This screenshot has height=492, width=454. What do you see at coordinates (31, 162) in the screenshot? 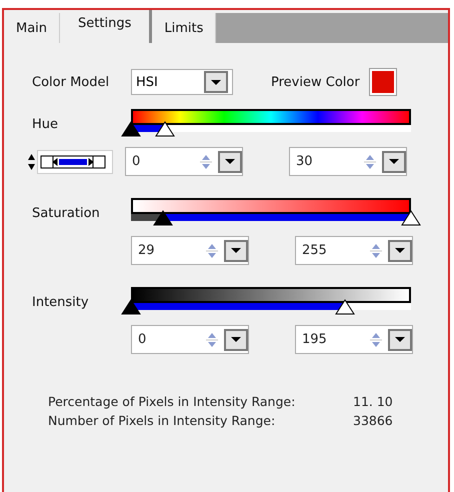
I see `spinner-arrows-icon` at bounding box center [31, 162].